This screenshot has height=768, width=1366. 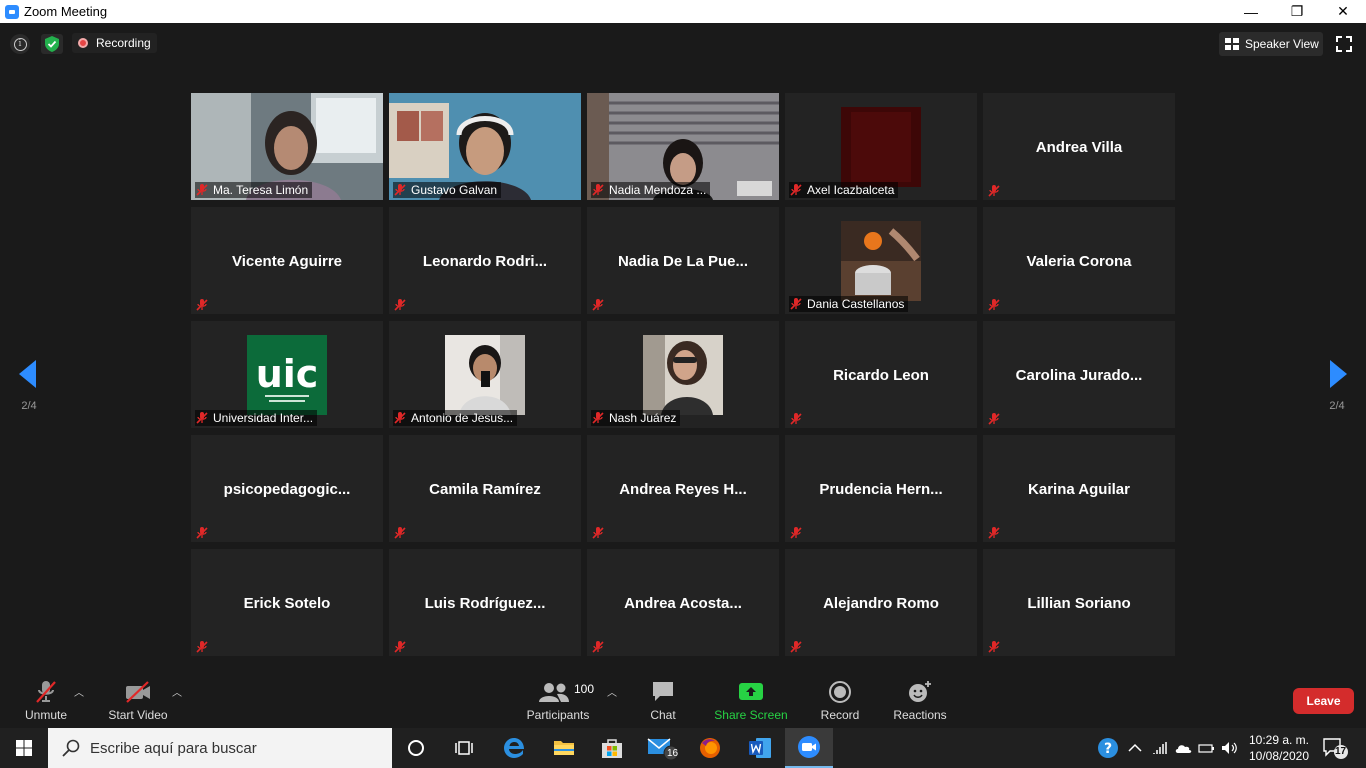 I want to click on window-title: Zoom Meeting, so click(x=66, y=11).